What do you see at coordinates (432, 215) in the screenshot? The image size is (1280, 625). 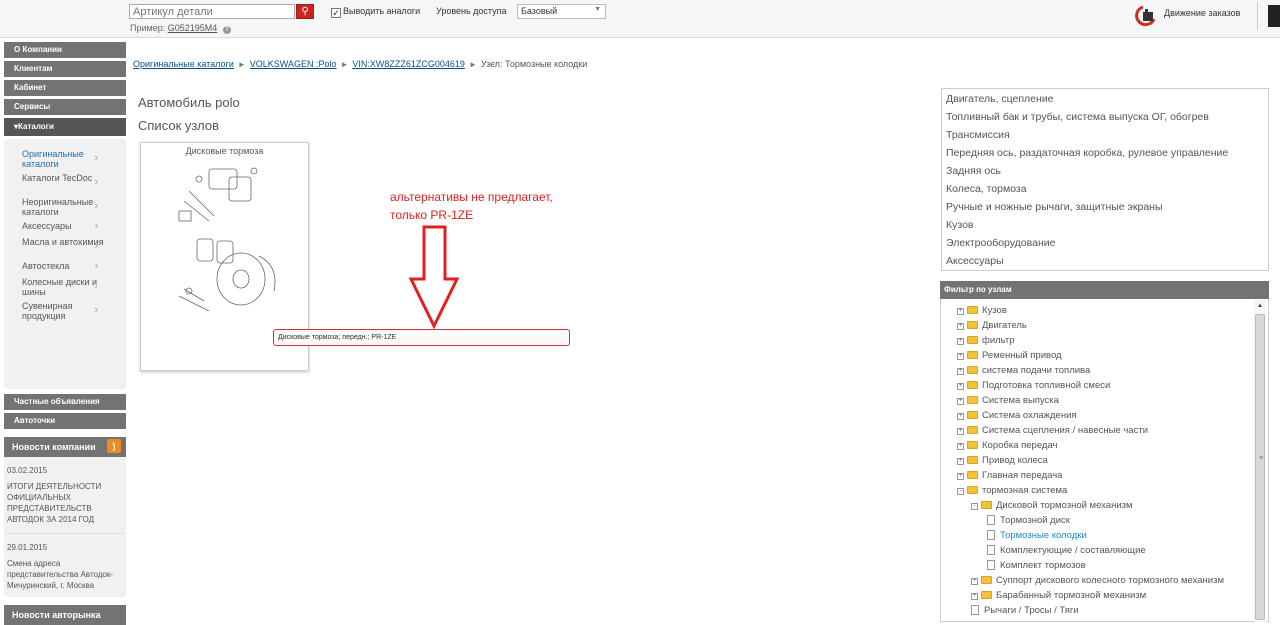 I see `annotation-line: только PR-1ZE` at bounding box center [432, 215].